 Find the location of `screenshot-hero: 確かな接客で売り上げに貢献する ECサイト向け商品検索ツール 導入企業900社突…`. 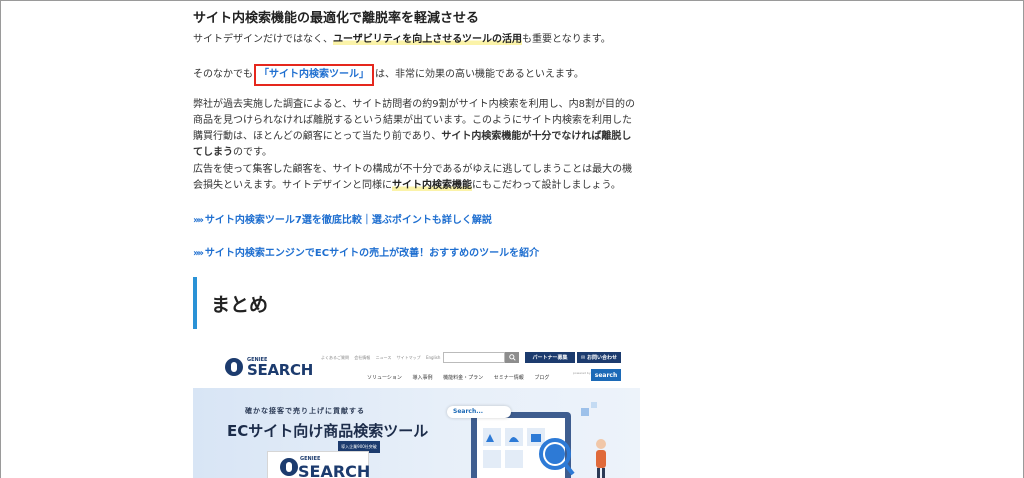

screenshot-hero: 確かな接客で売り上げに貢献する ECサイト向け商品検索ツール 導入企業900社突… is located at coordinates (416, 433).